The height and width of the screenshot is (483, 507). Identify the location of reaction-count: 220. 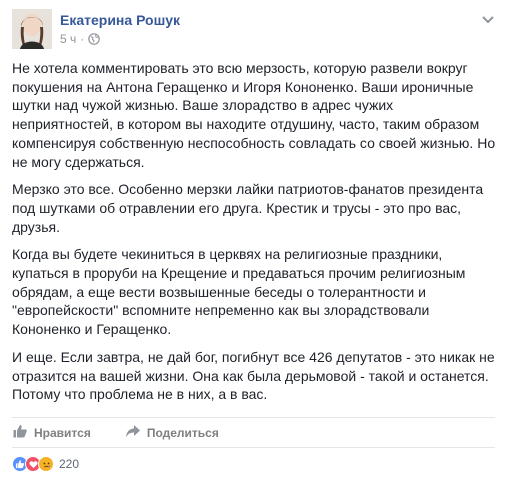
(69, 464).